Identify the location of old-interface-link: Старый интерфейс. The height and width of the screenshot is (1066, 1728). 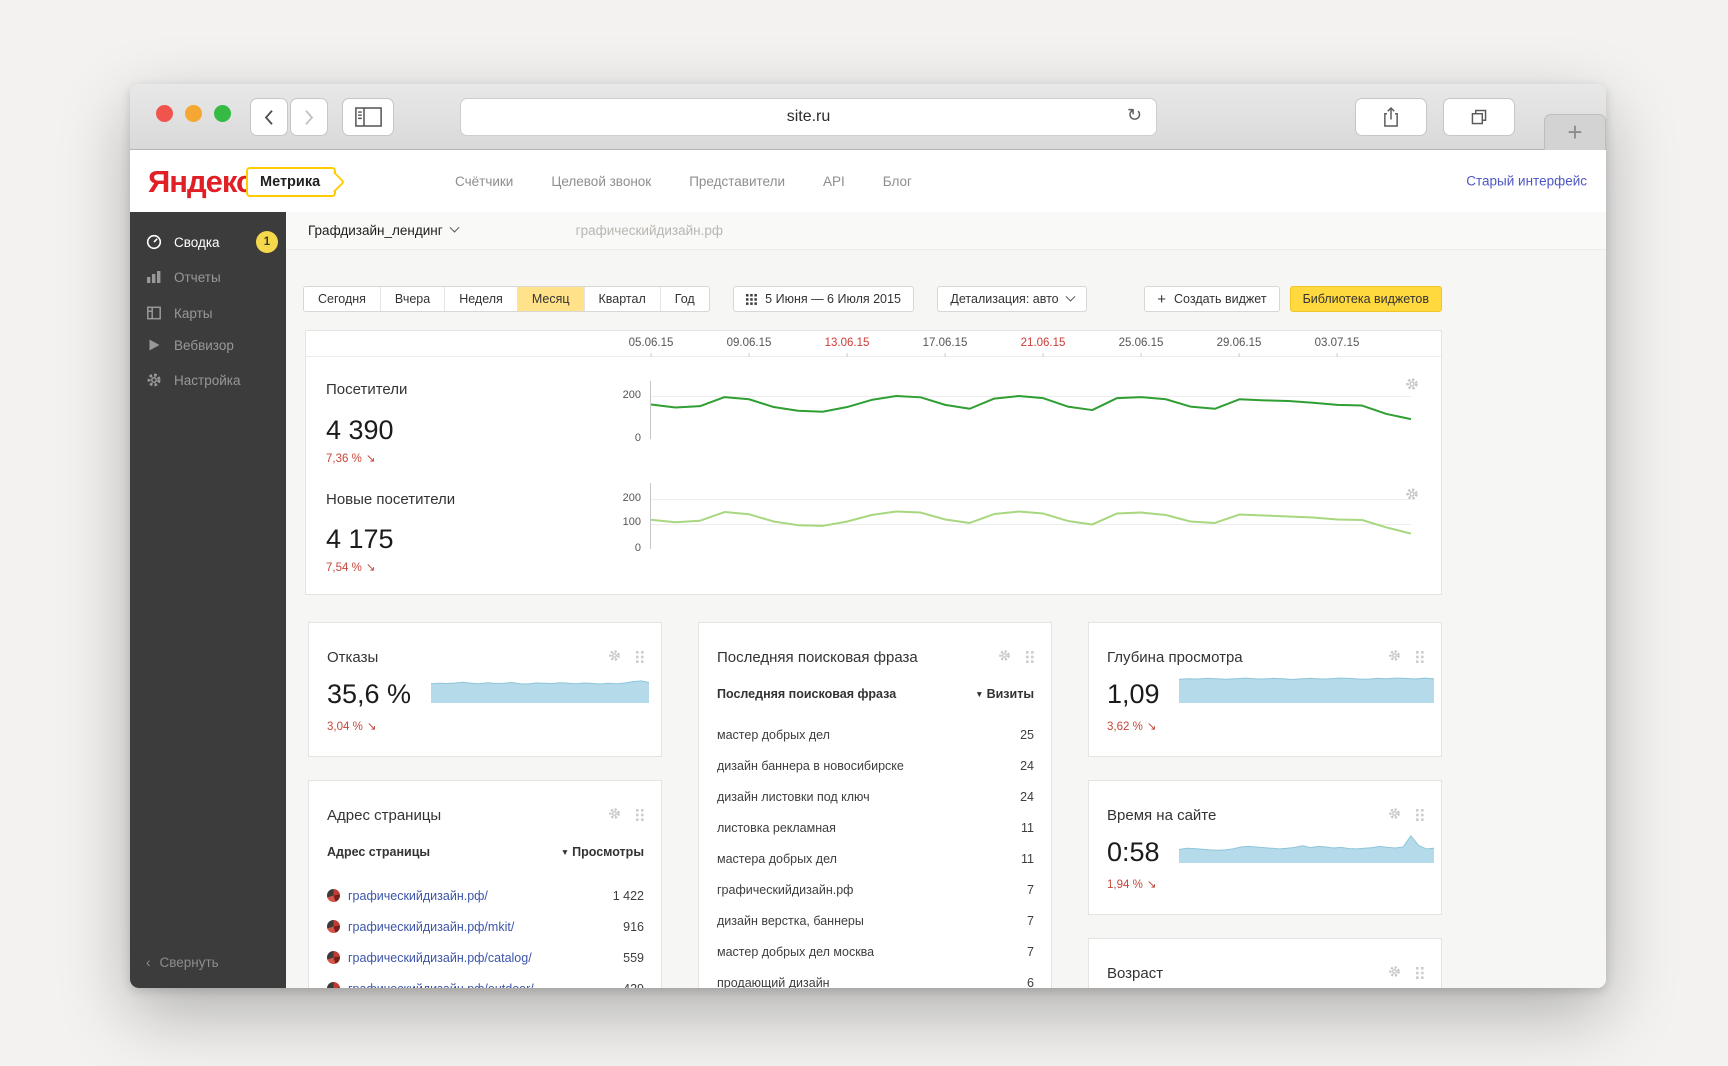
(1526, 181).